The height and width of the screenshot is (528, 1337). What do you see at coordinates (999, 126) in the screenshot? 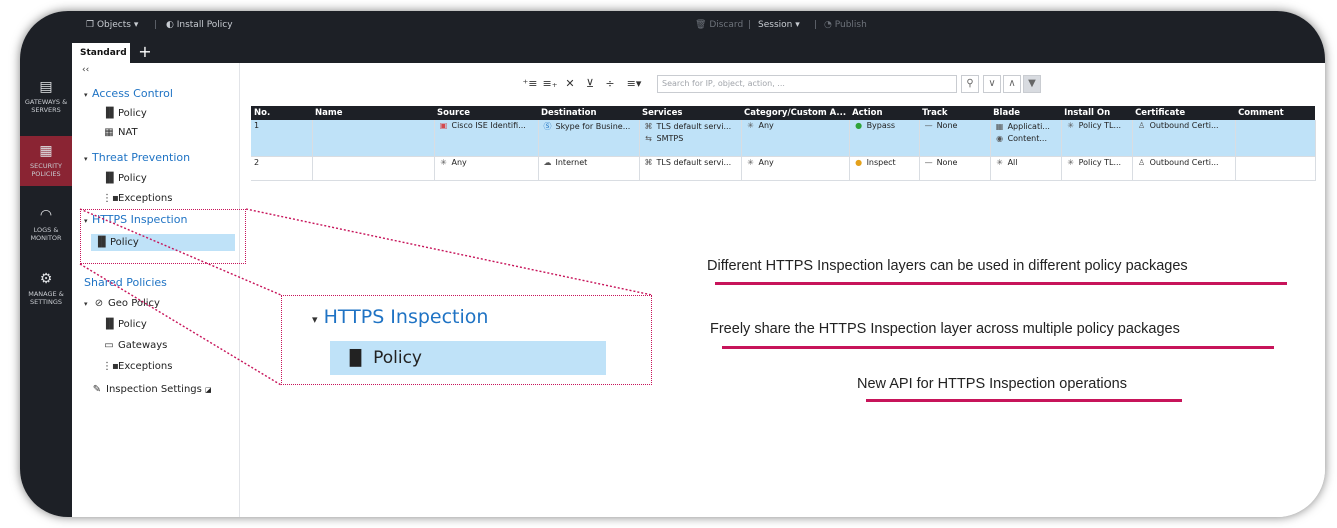
I see `application-icon: ▦` at bounding box center [999, 126].